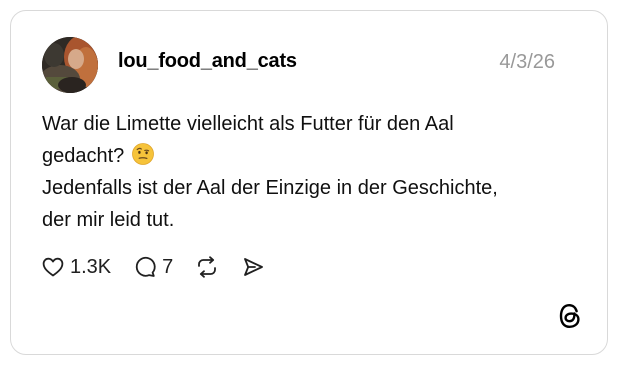  I want to click on action-bar: 1.3K 7, so click(164, 267).